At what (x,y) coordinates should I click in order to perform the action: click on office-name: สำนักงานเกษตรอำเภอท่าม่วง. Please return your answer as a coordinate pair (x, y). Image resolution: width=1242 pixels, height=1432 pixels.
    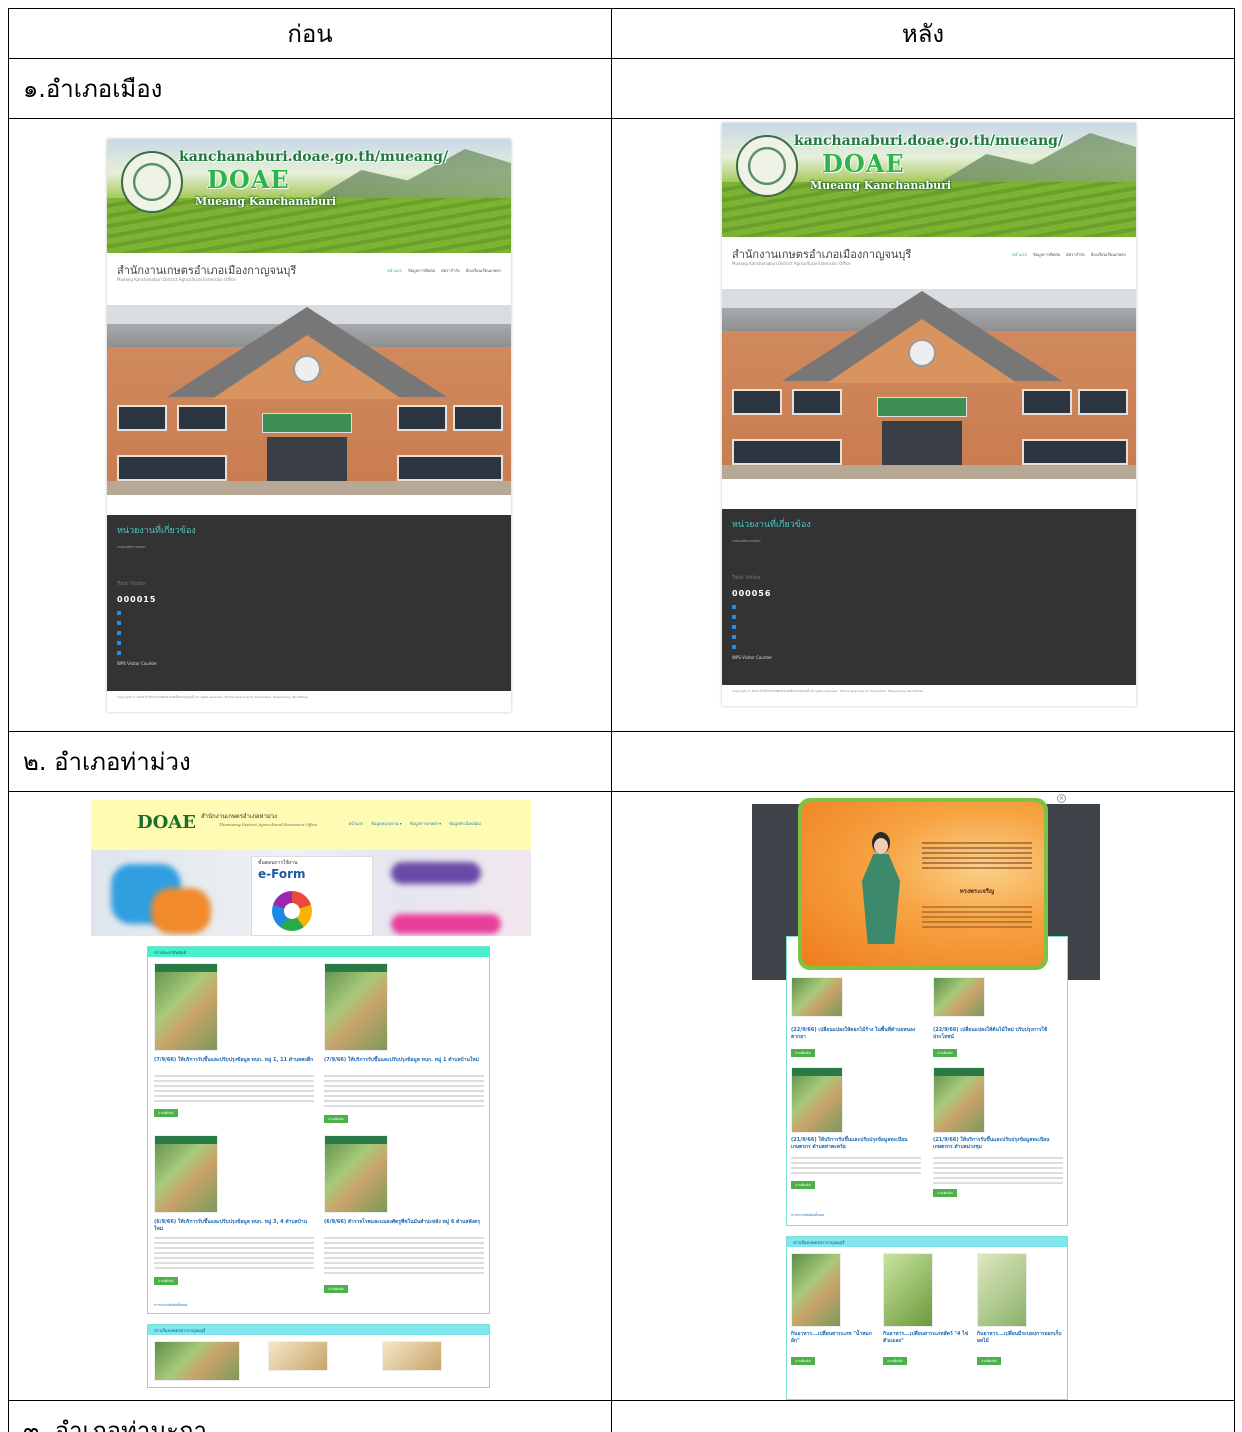
    Looking at the image, I should click on (239, 816).